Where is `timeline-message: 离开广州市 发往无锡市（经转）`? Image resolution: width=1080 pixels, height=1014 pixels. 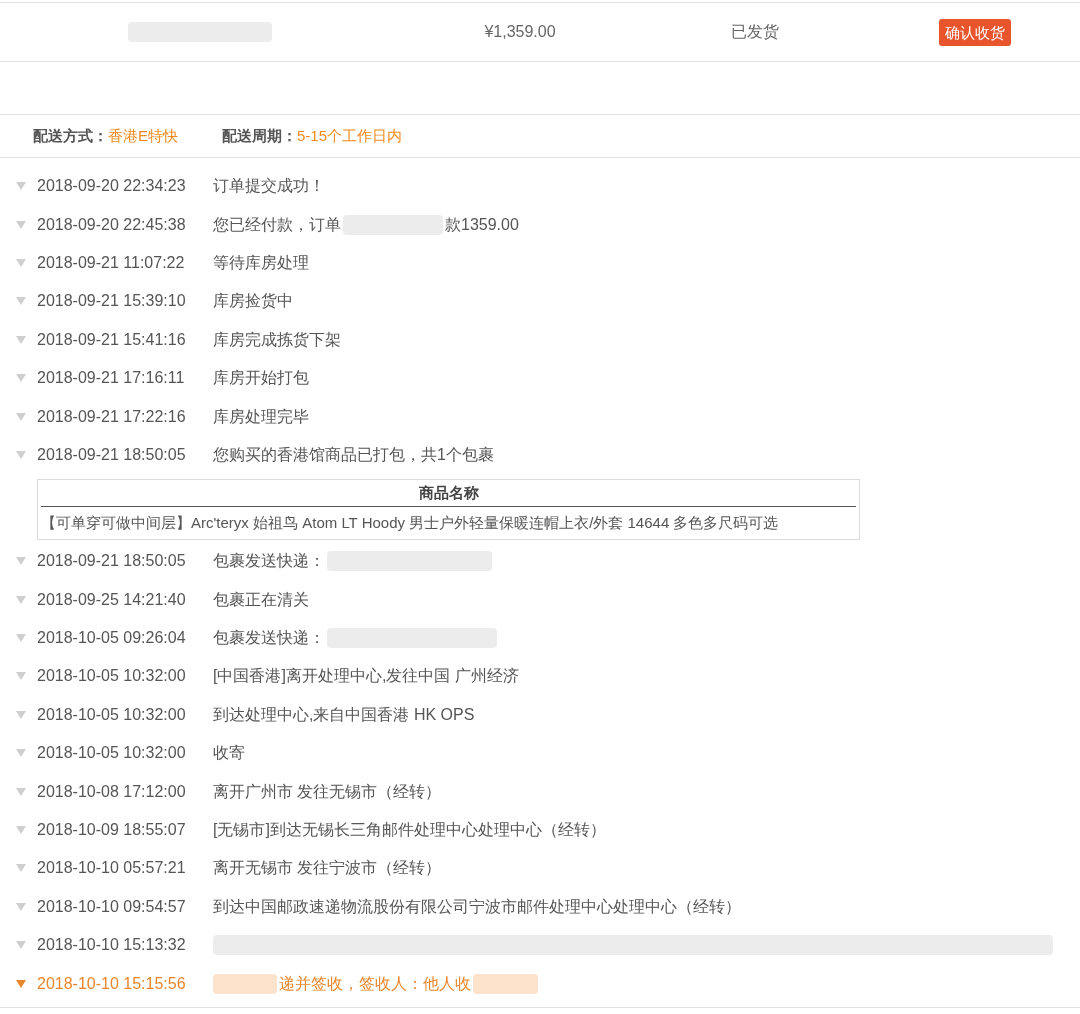 timeline-message: 离开广州市 发往无锡市（经转） is located at coordinates (327, 791).